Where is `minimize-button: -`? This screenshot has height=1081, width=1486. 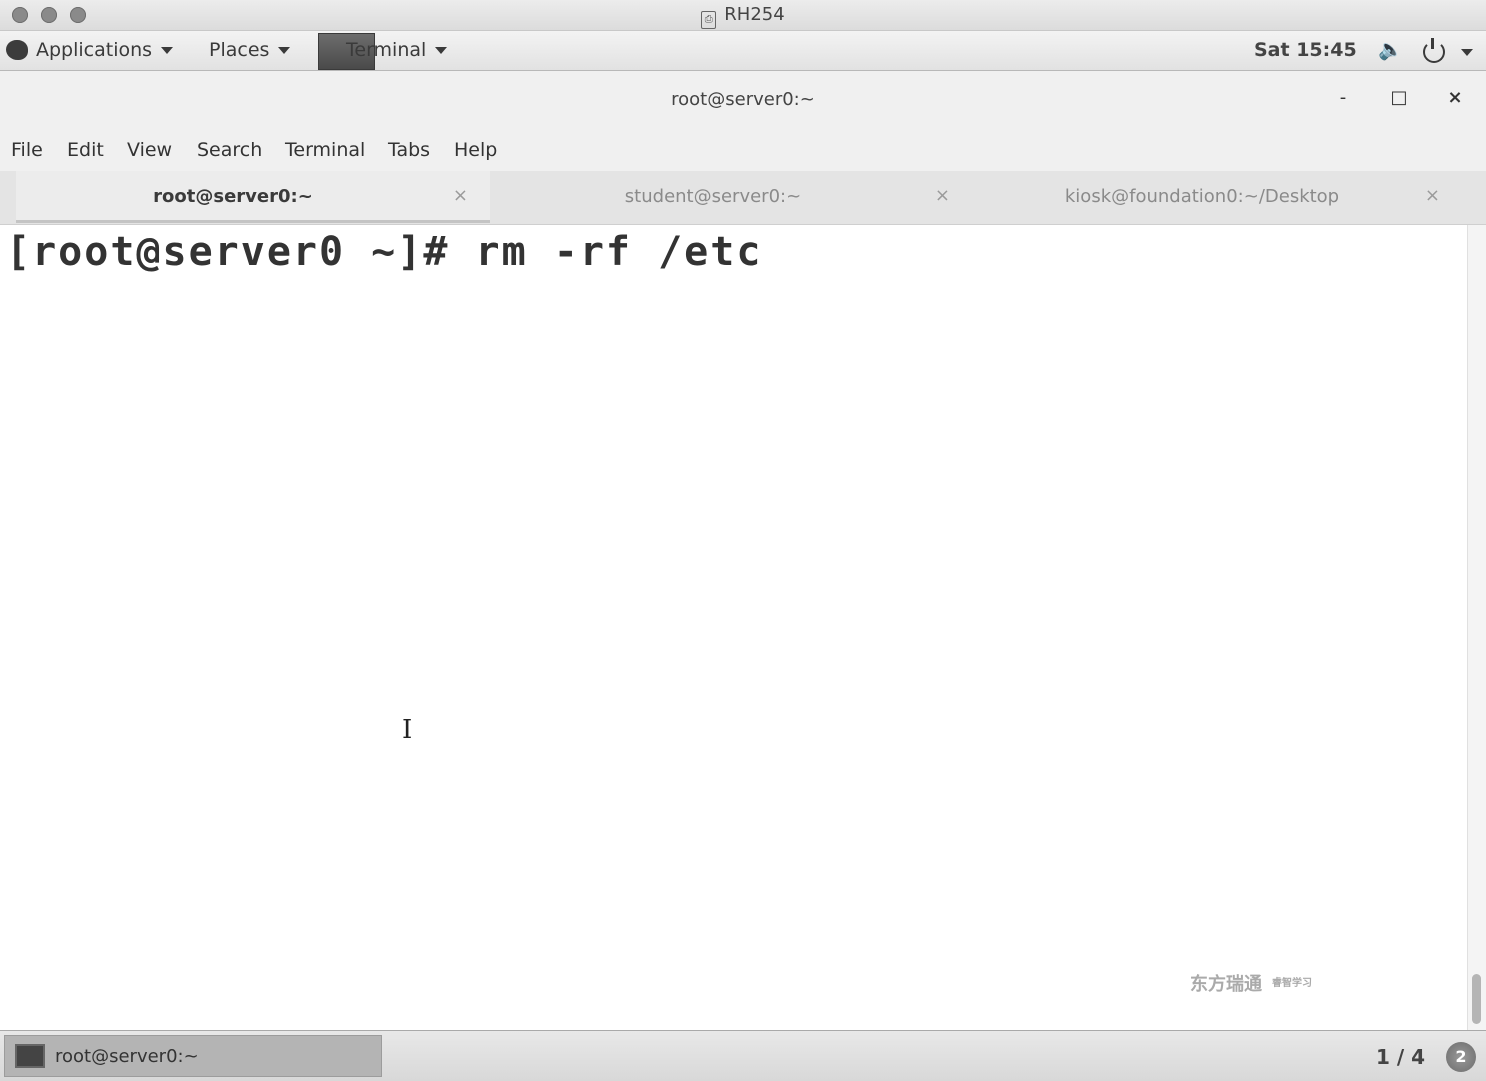
minimize-button: - is located at coordinates (1343, 97).